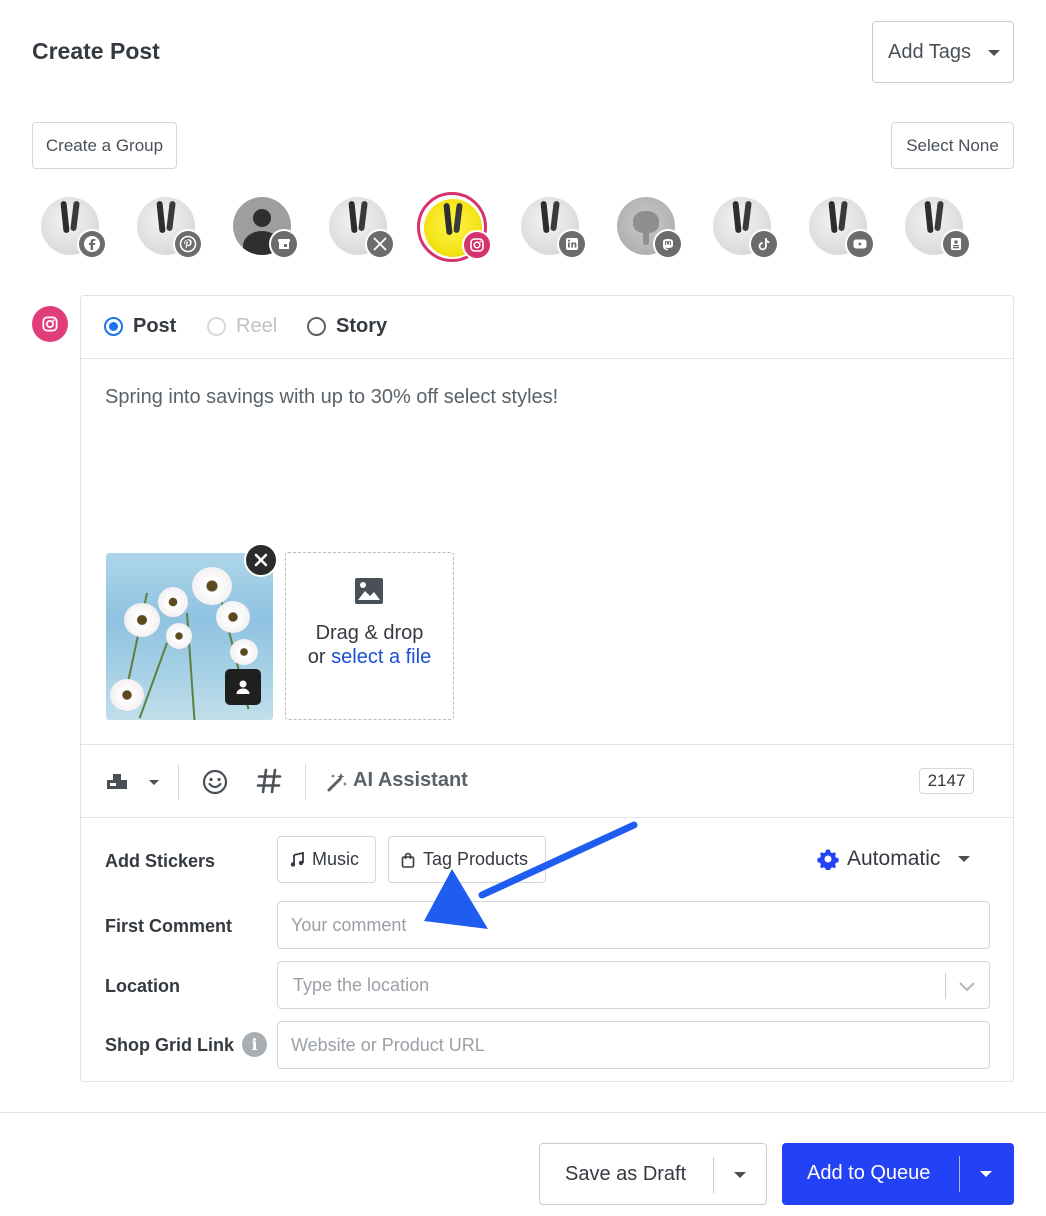 This screenshot has width=1046, height=1216. I want to click on dropzone-or: or, so click(316, 657).